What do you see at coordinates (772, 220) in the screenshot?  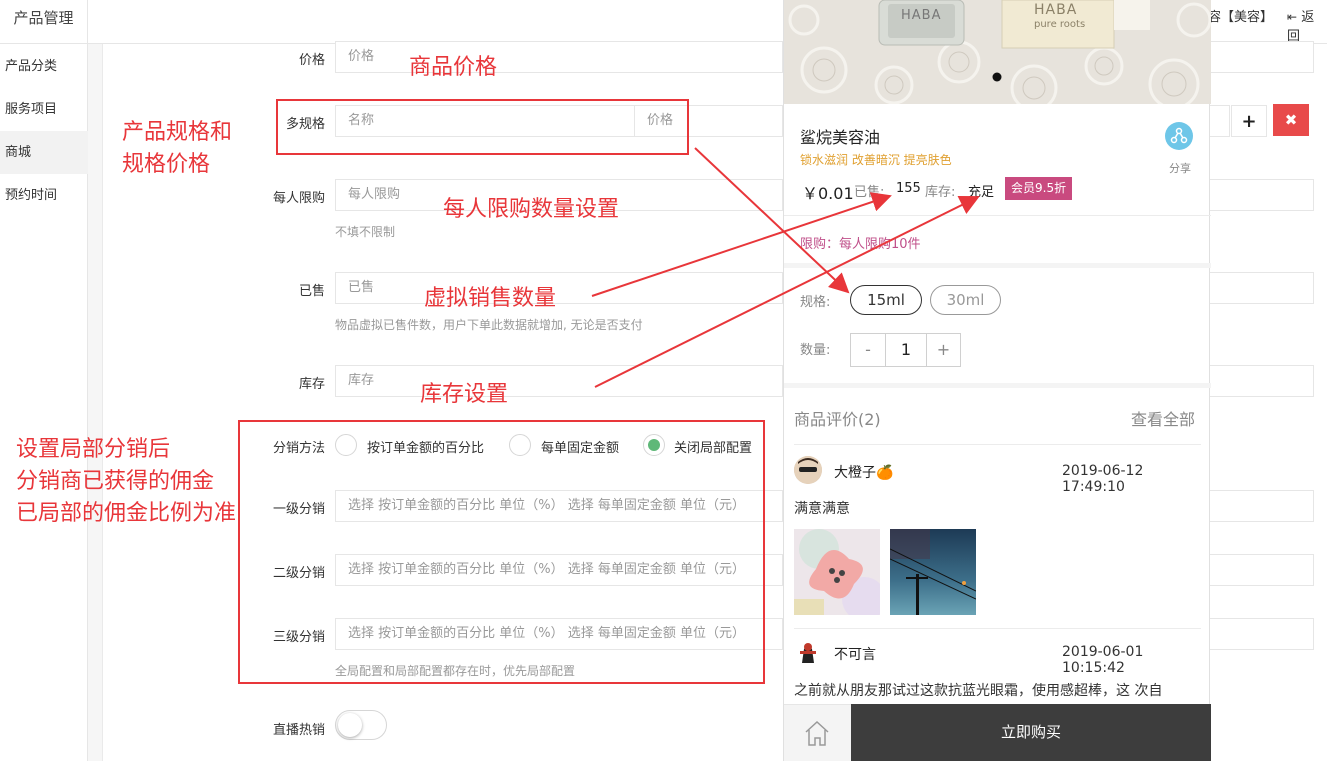 I see `arrow-spec` at bounding box center [772, 220].